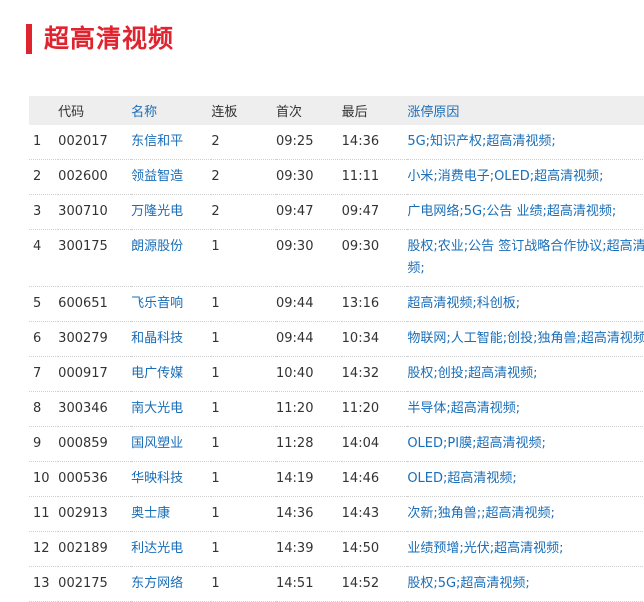  What do you see at coordinates (336, 409) in the screenshot?
I see `table-row: 8 300346 南大光电 1 11:20 11:20 半导体;超高清视频;` at bounding box center [336, 409].